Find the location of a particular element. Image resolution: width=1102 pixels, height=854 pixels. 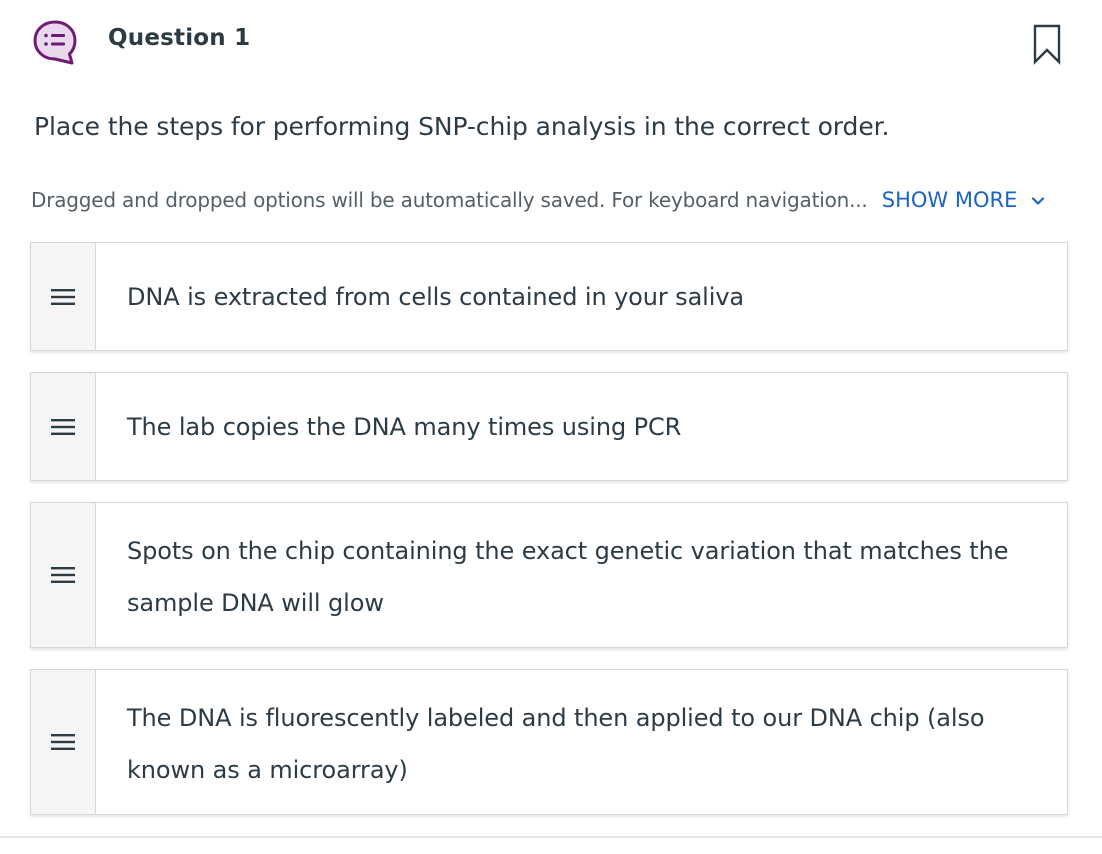

question-title: Question 1 is located at coordinates (179, 38).